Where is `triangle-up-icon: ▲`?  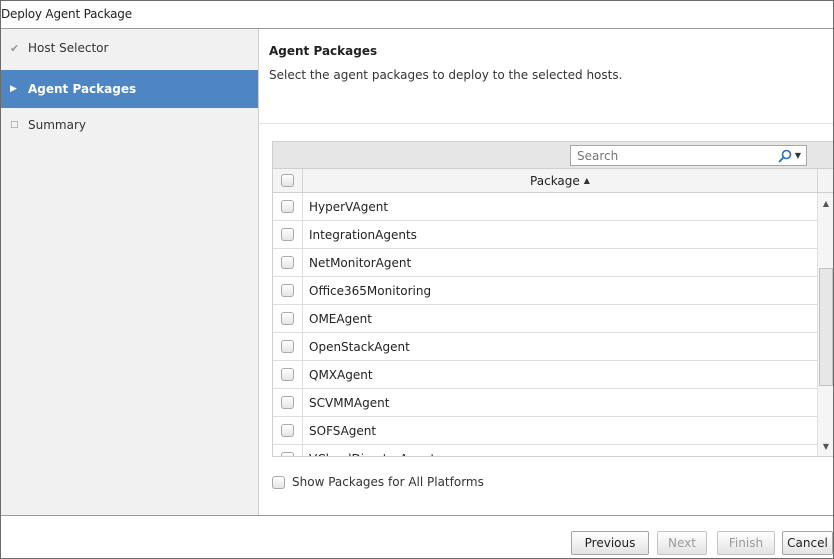 triangle-up-icon: ▲ is located at coordinates (586, 180).